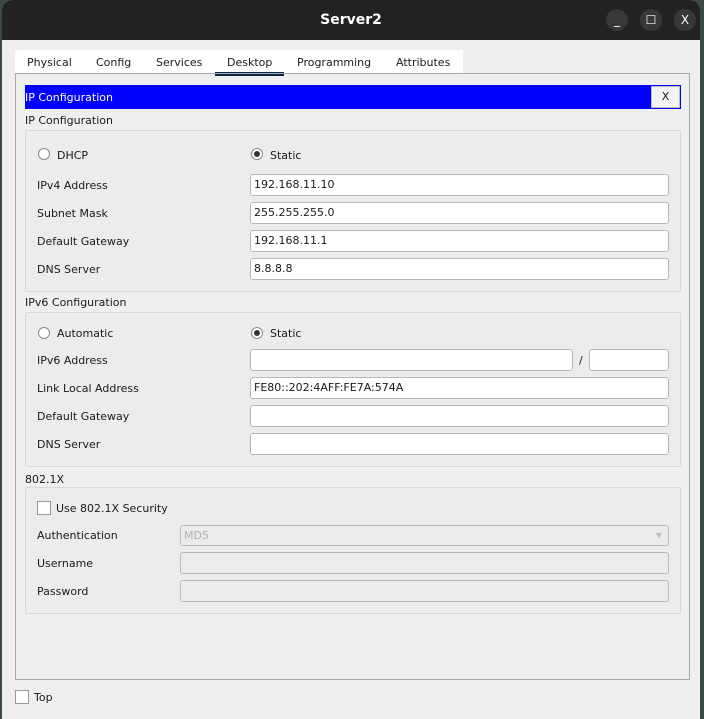 Image resolution: width=704 pixels, height=719 pixels. I want to click on link-local-input: FE80::202:4AFF:FE7A:574A, so click(459, 388).